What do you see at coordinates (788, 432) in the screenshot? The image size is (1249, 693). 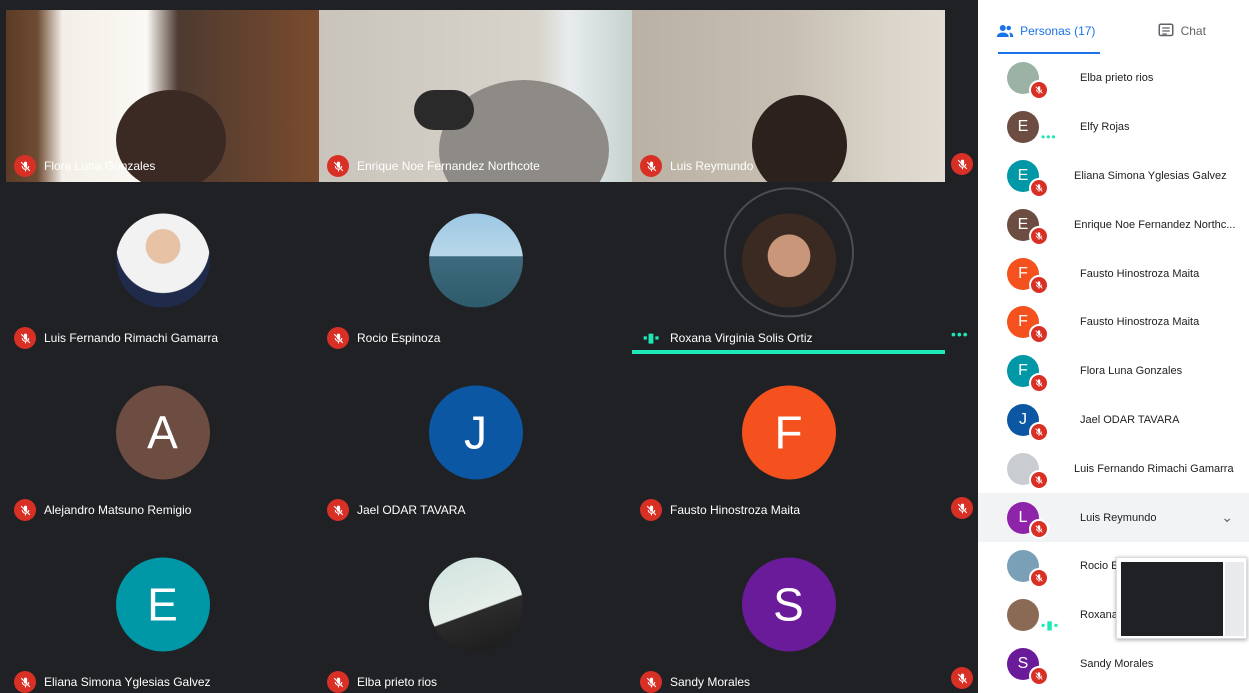 I see `avatar: F` at bounding box center [788, 432].